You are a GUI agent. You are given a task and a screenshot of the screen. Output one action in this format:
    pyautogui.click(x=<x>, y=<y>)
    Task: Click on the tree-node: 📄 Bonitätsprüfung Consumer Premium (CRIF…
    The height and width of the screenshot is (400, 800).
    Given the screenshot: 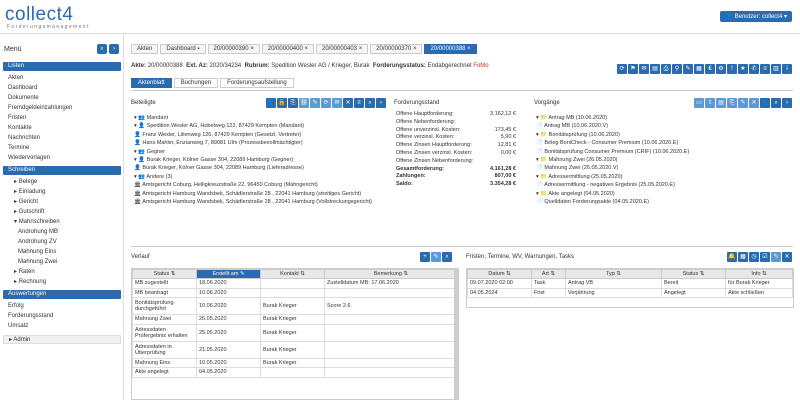 What is the action you would take?
    pyautogui.click(x=612, y=152)
    